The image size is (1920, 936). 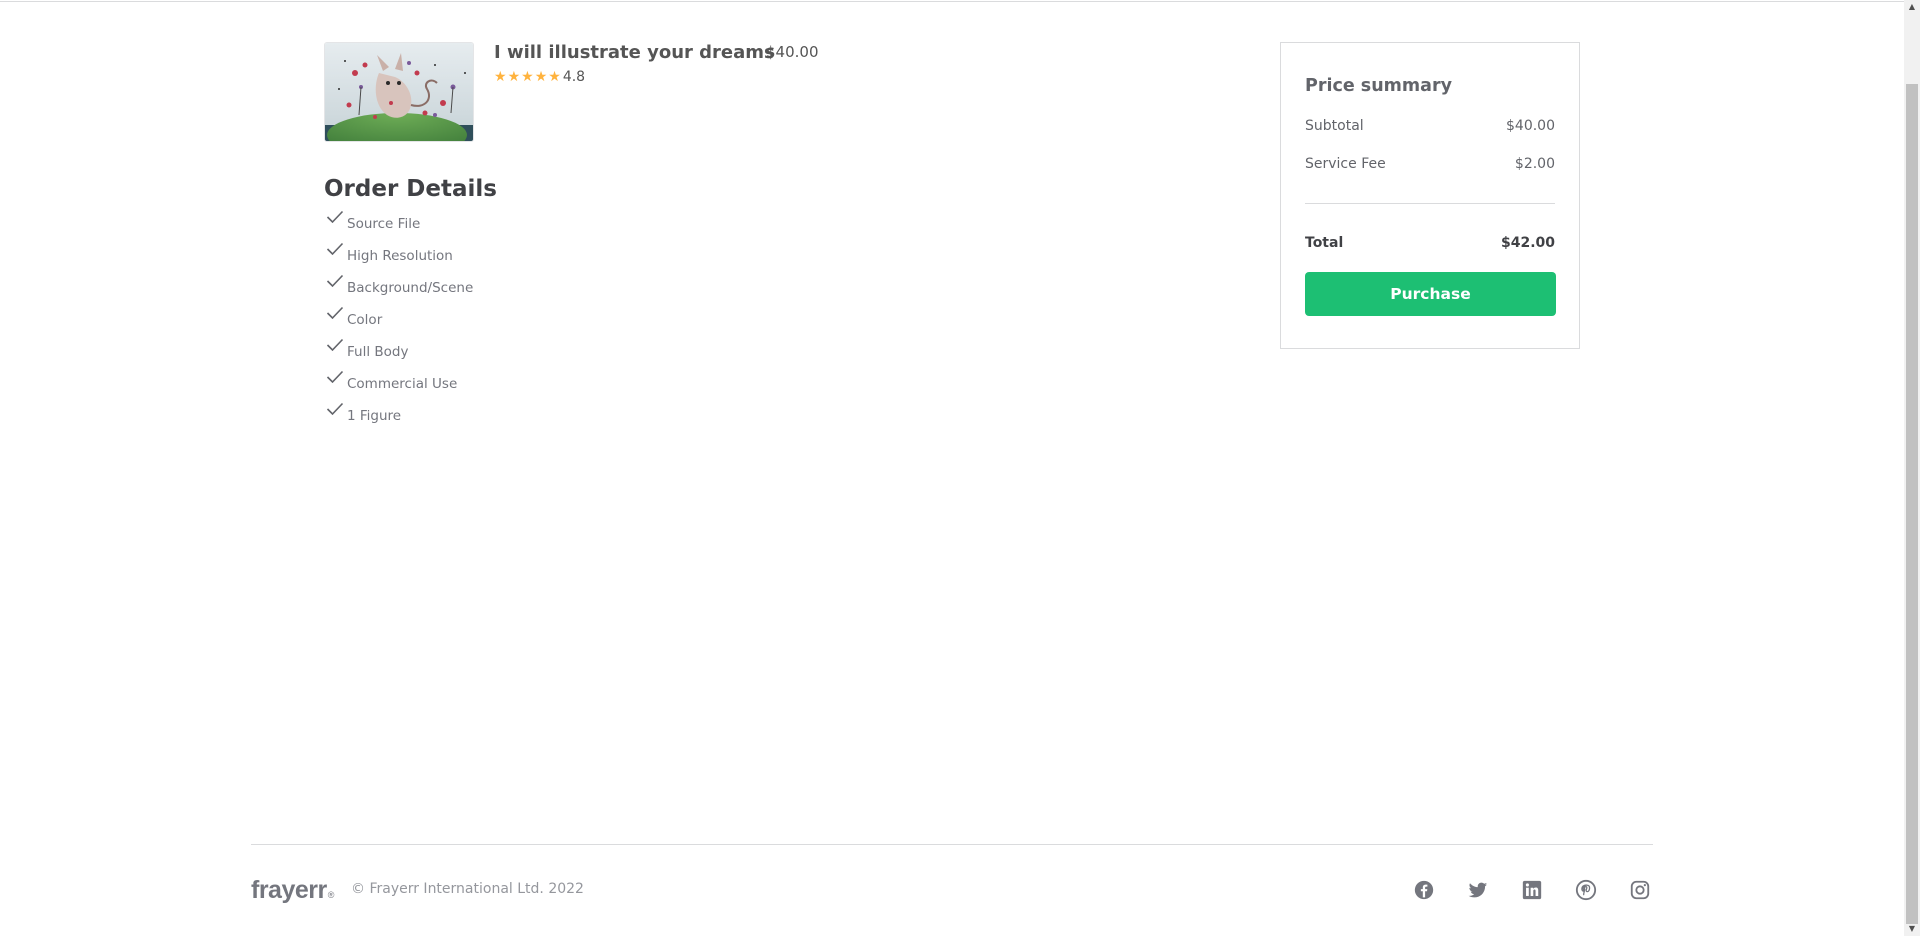 I want to click on gig-thumbnail, so click(x=399, y=92).